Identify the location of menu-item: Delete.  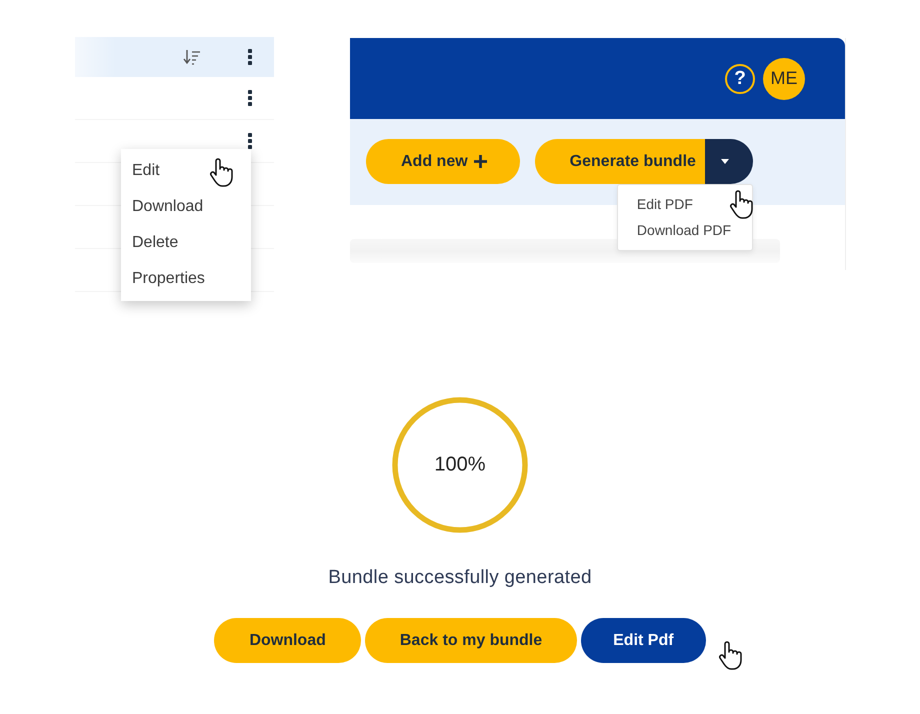
(186, 243).